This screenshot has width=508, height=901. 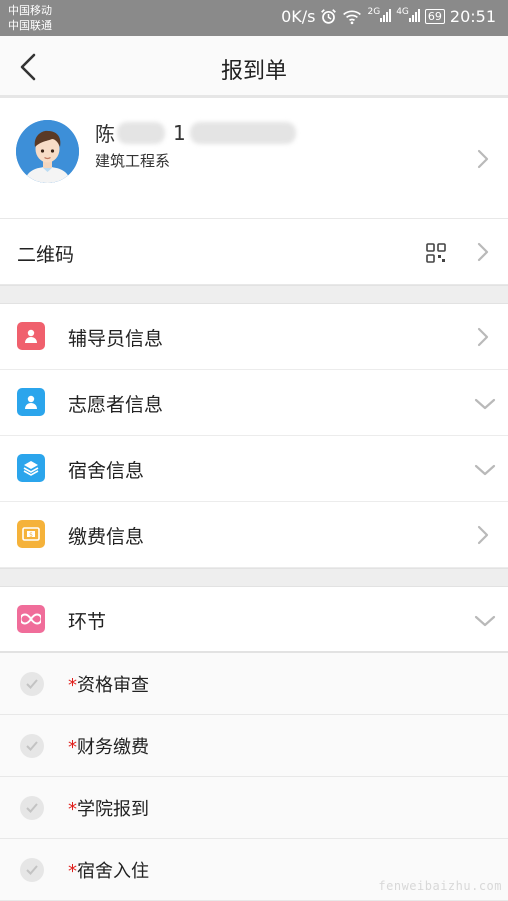 What do you see at coordinates (30, 25) in the screenshot?
I see `carrier-2: 中国联通` at bounding box center [30, 25].